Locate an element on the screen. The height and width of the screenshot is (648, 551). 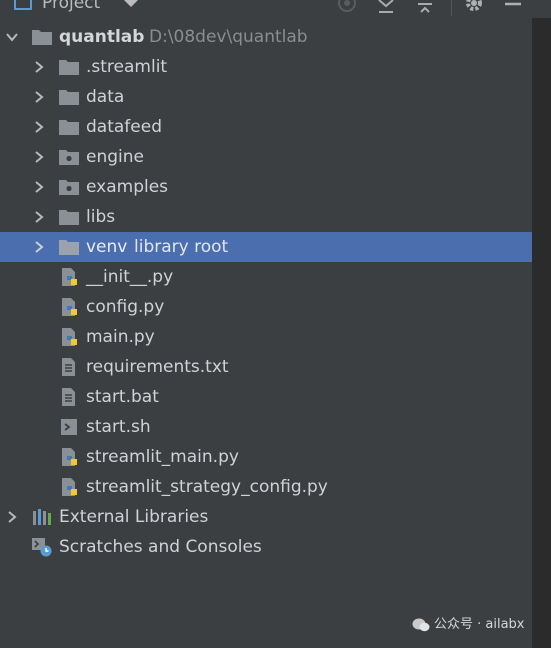
watermark: 公众号 · ailabx is located at coordinates (468, 625).